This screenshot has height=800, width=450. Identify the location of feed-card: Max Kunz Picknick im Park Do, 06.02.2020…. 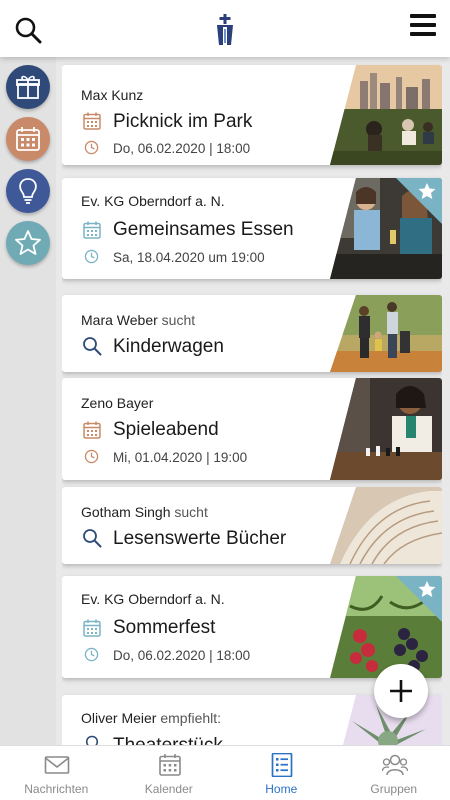
(252, 115).